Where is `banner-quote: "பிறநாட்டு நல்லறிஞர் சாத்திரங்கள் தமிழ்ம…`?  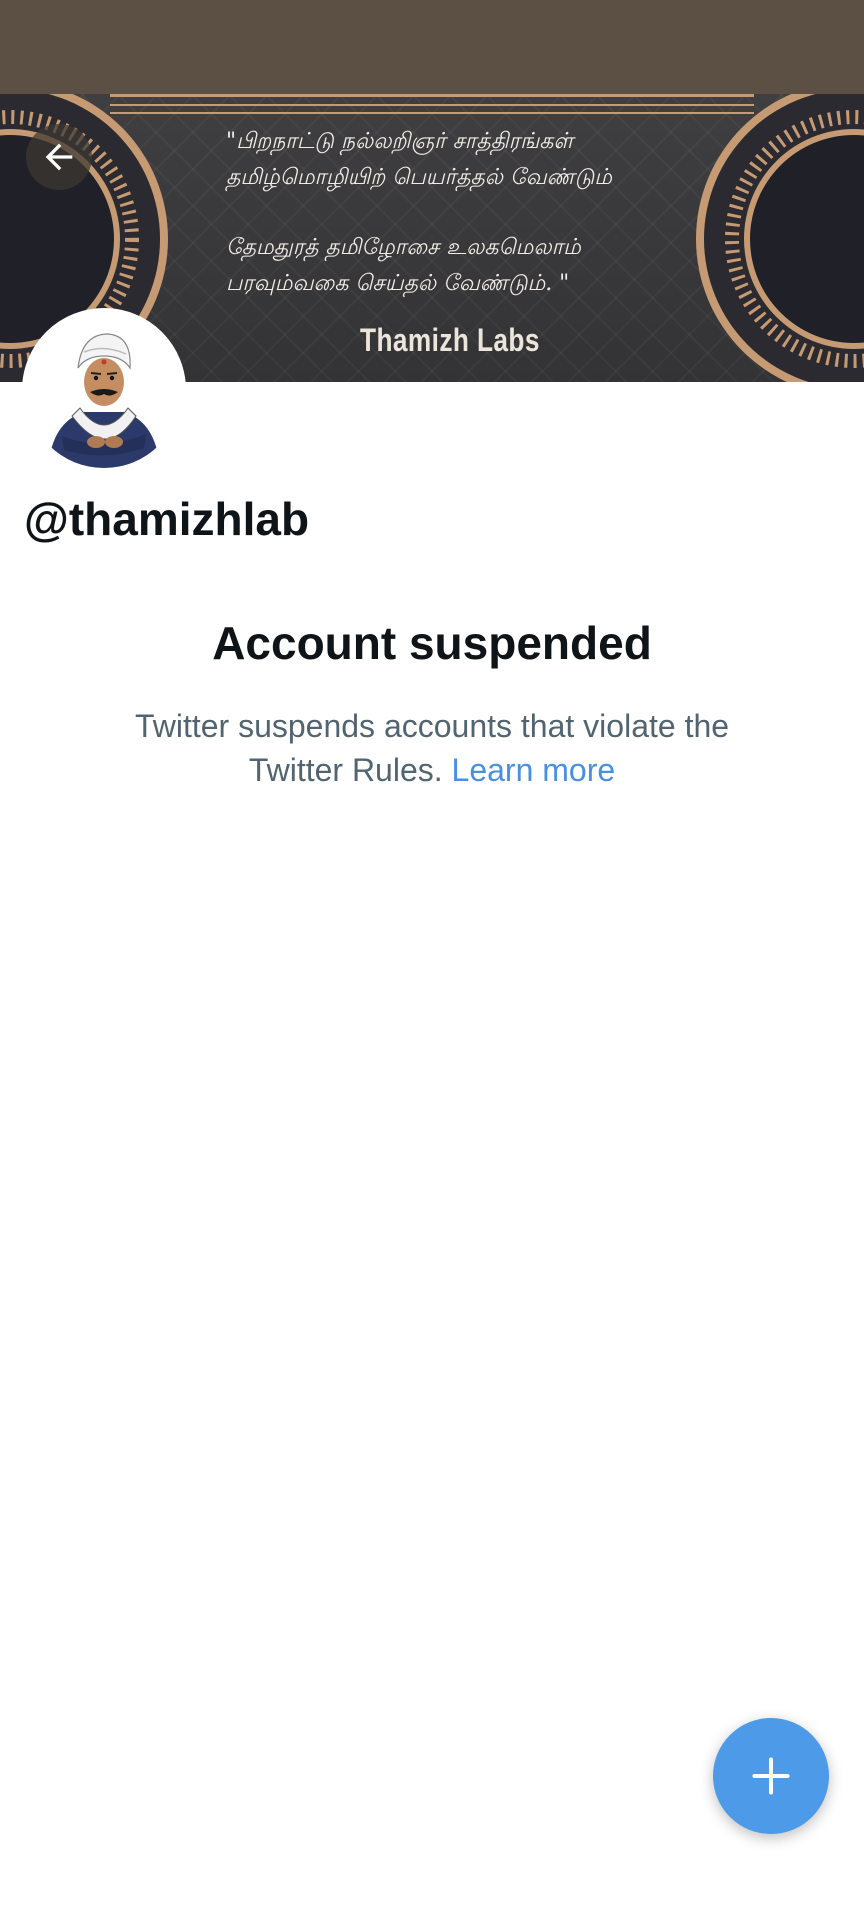 banner-quote: "பிறநாட்டு நல்லறிஞர் சாத்திரங்கள் தமிழ்ம… is located at coordinates (466, 213).